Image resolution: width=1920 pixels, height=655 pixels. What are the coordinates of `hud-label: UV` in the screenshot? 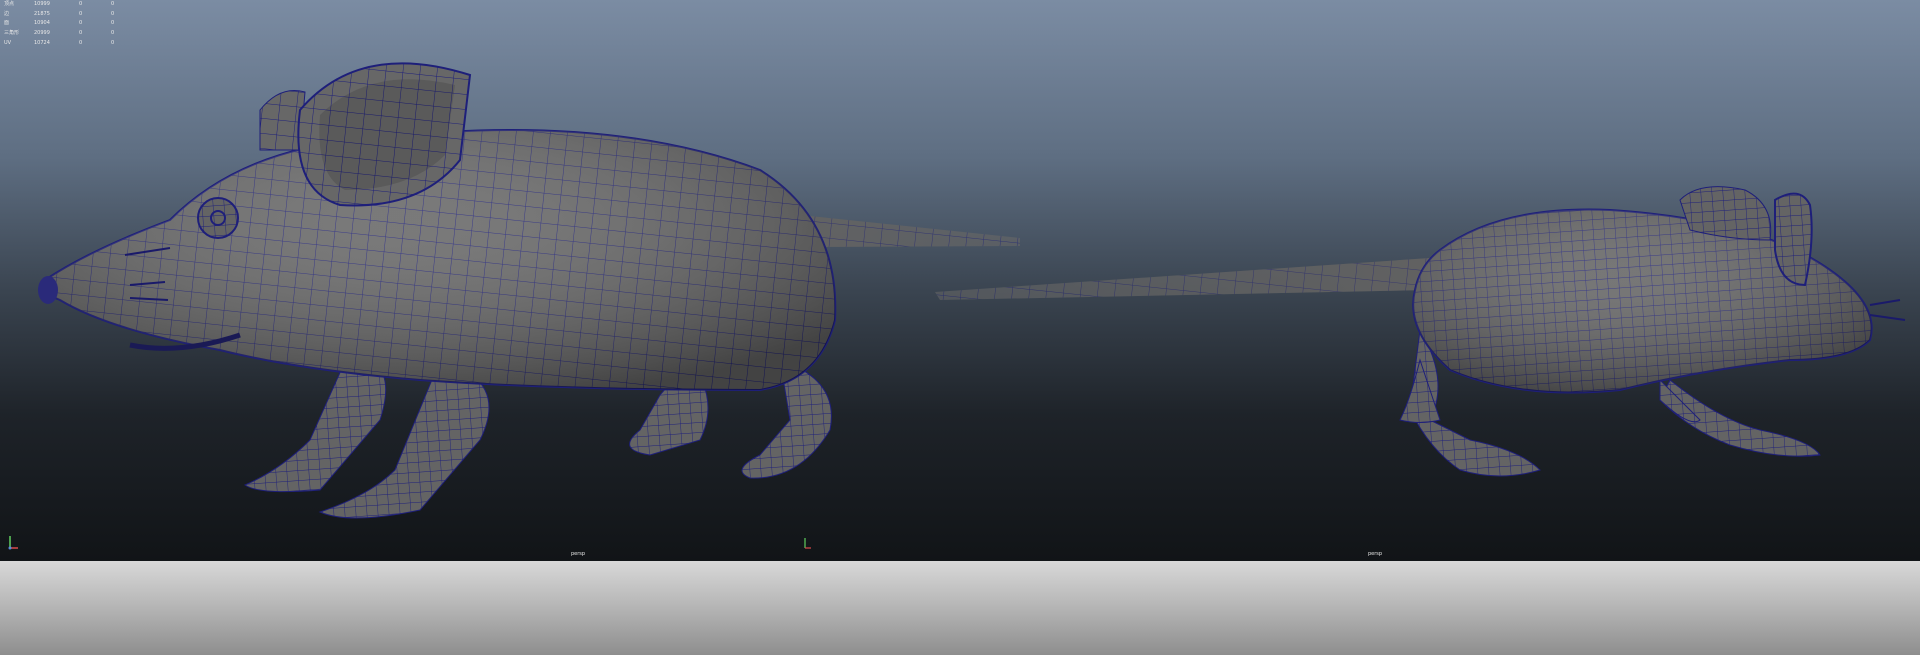 It's located at (8, 42).